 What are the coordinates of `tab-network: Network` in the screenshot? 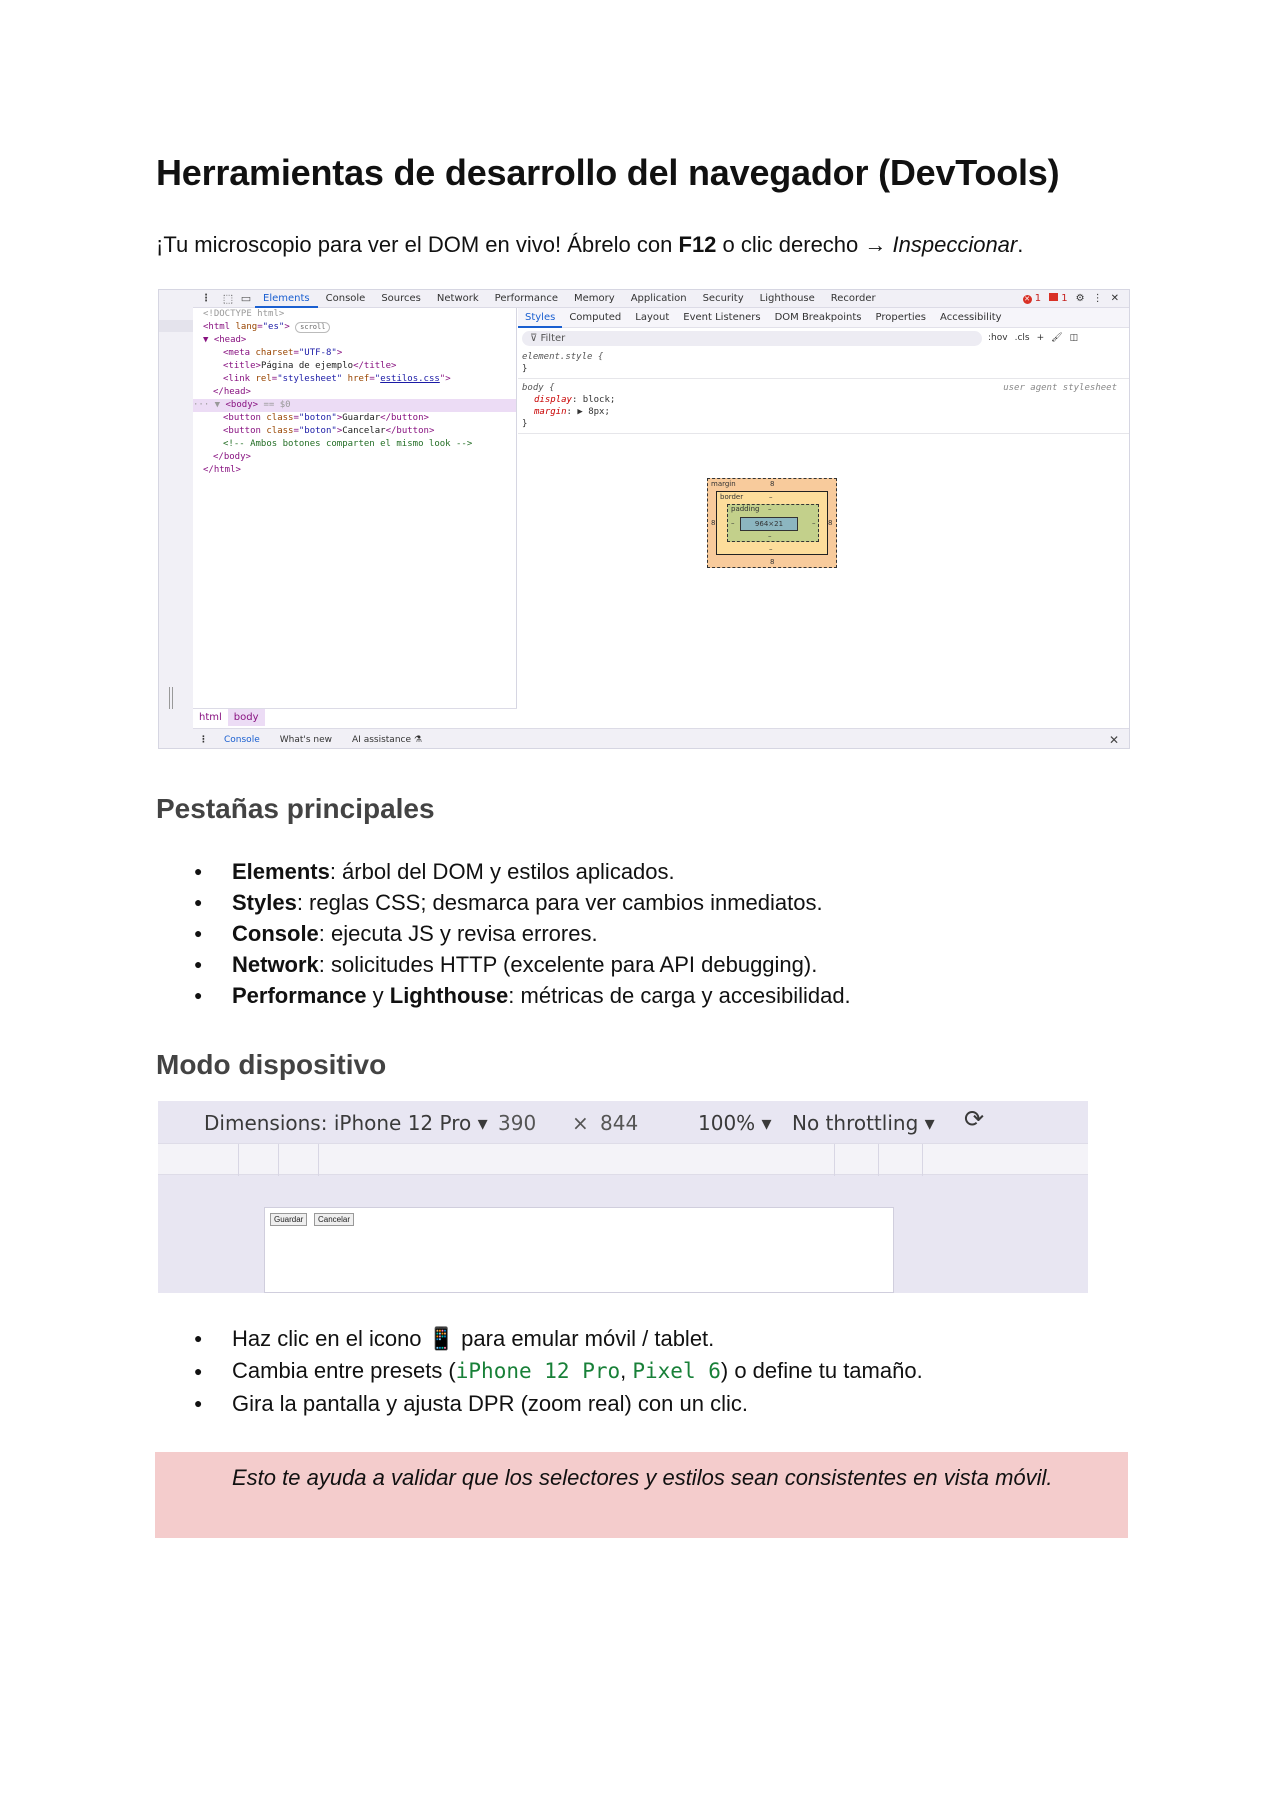 It's located at (458, 299).